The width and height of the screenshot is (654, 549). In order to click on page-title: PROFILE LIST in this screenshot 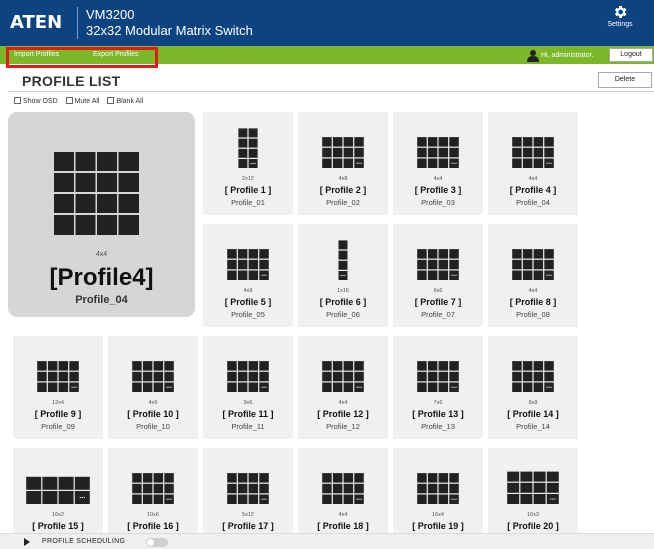, I will do `click(71, 81)`.